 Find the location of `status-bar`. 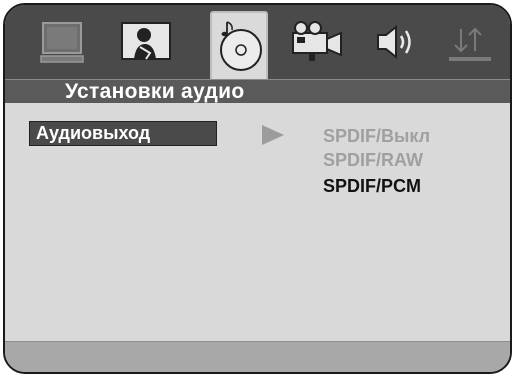

status-bar is located at coordinates (257, 356).